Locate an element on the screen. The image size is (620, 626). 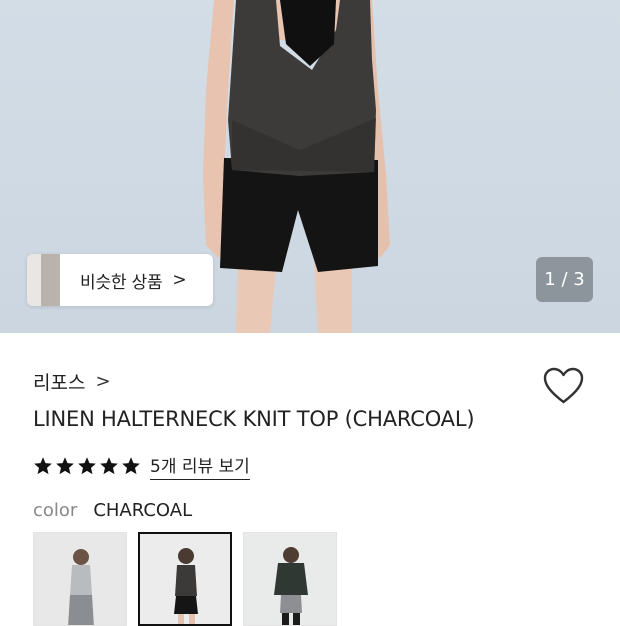
color-swatches is located at coordinates (185, 579).